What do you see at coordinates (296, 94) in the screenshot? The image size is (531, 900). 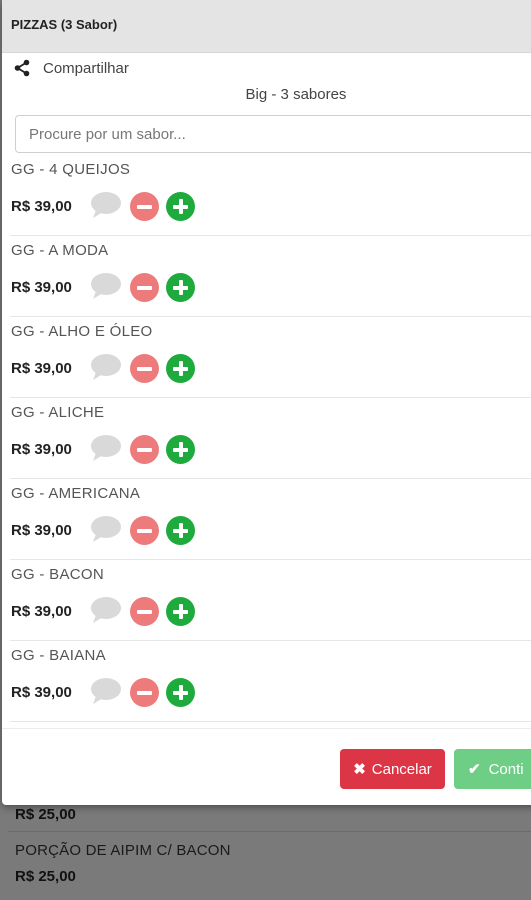 I see `modal-subtitle: Big - 3 sabores` at bounding box center [296, 94].